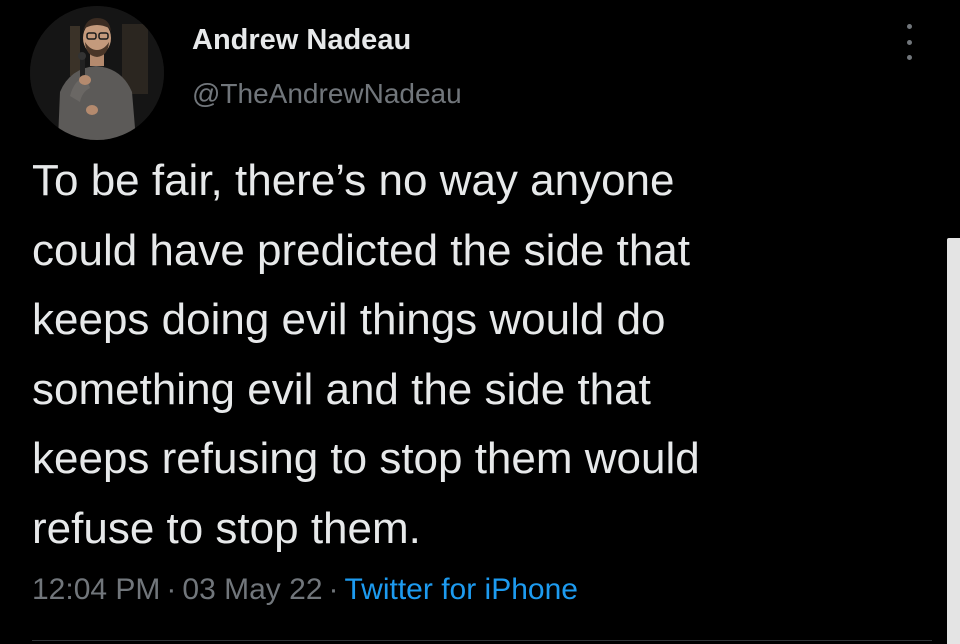 The height and width of the screenshot is (644, 960). Describe the element at coordinates (482, 640) in the screenshot. I see `divider` at that location.